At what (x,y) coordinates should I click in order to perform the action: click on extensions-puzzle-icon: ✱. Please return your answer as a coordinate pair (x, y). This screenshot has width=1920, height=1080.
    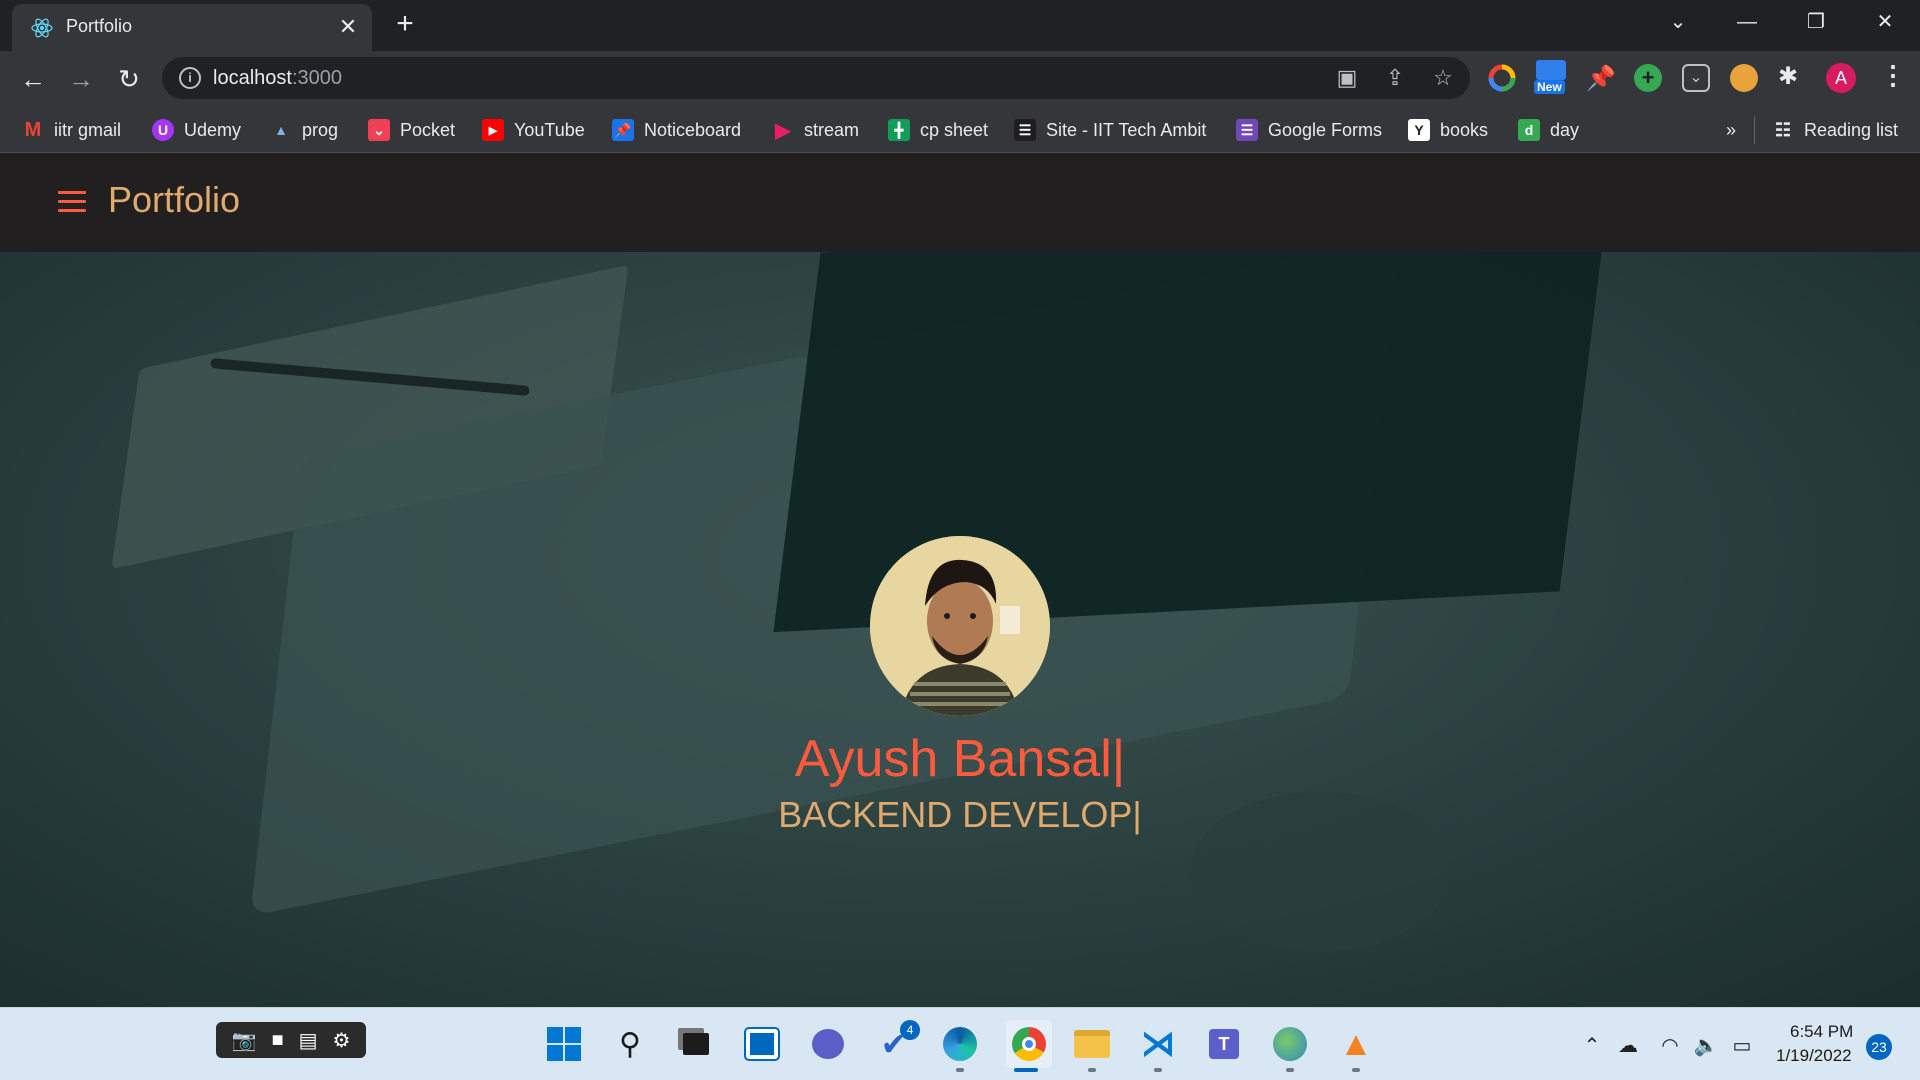
    Looking at the image, I should click on (1788, 76).